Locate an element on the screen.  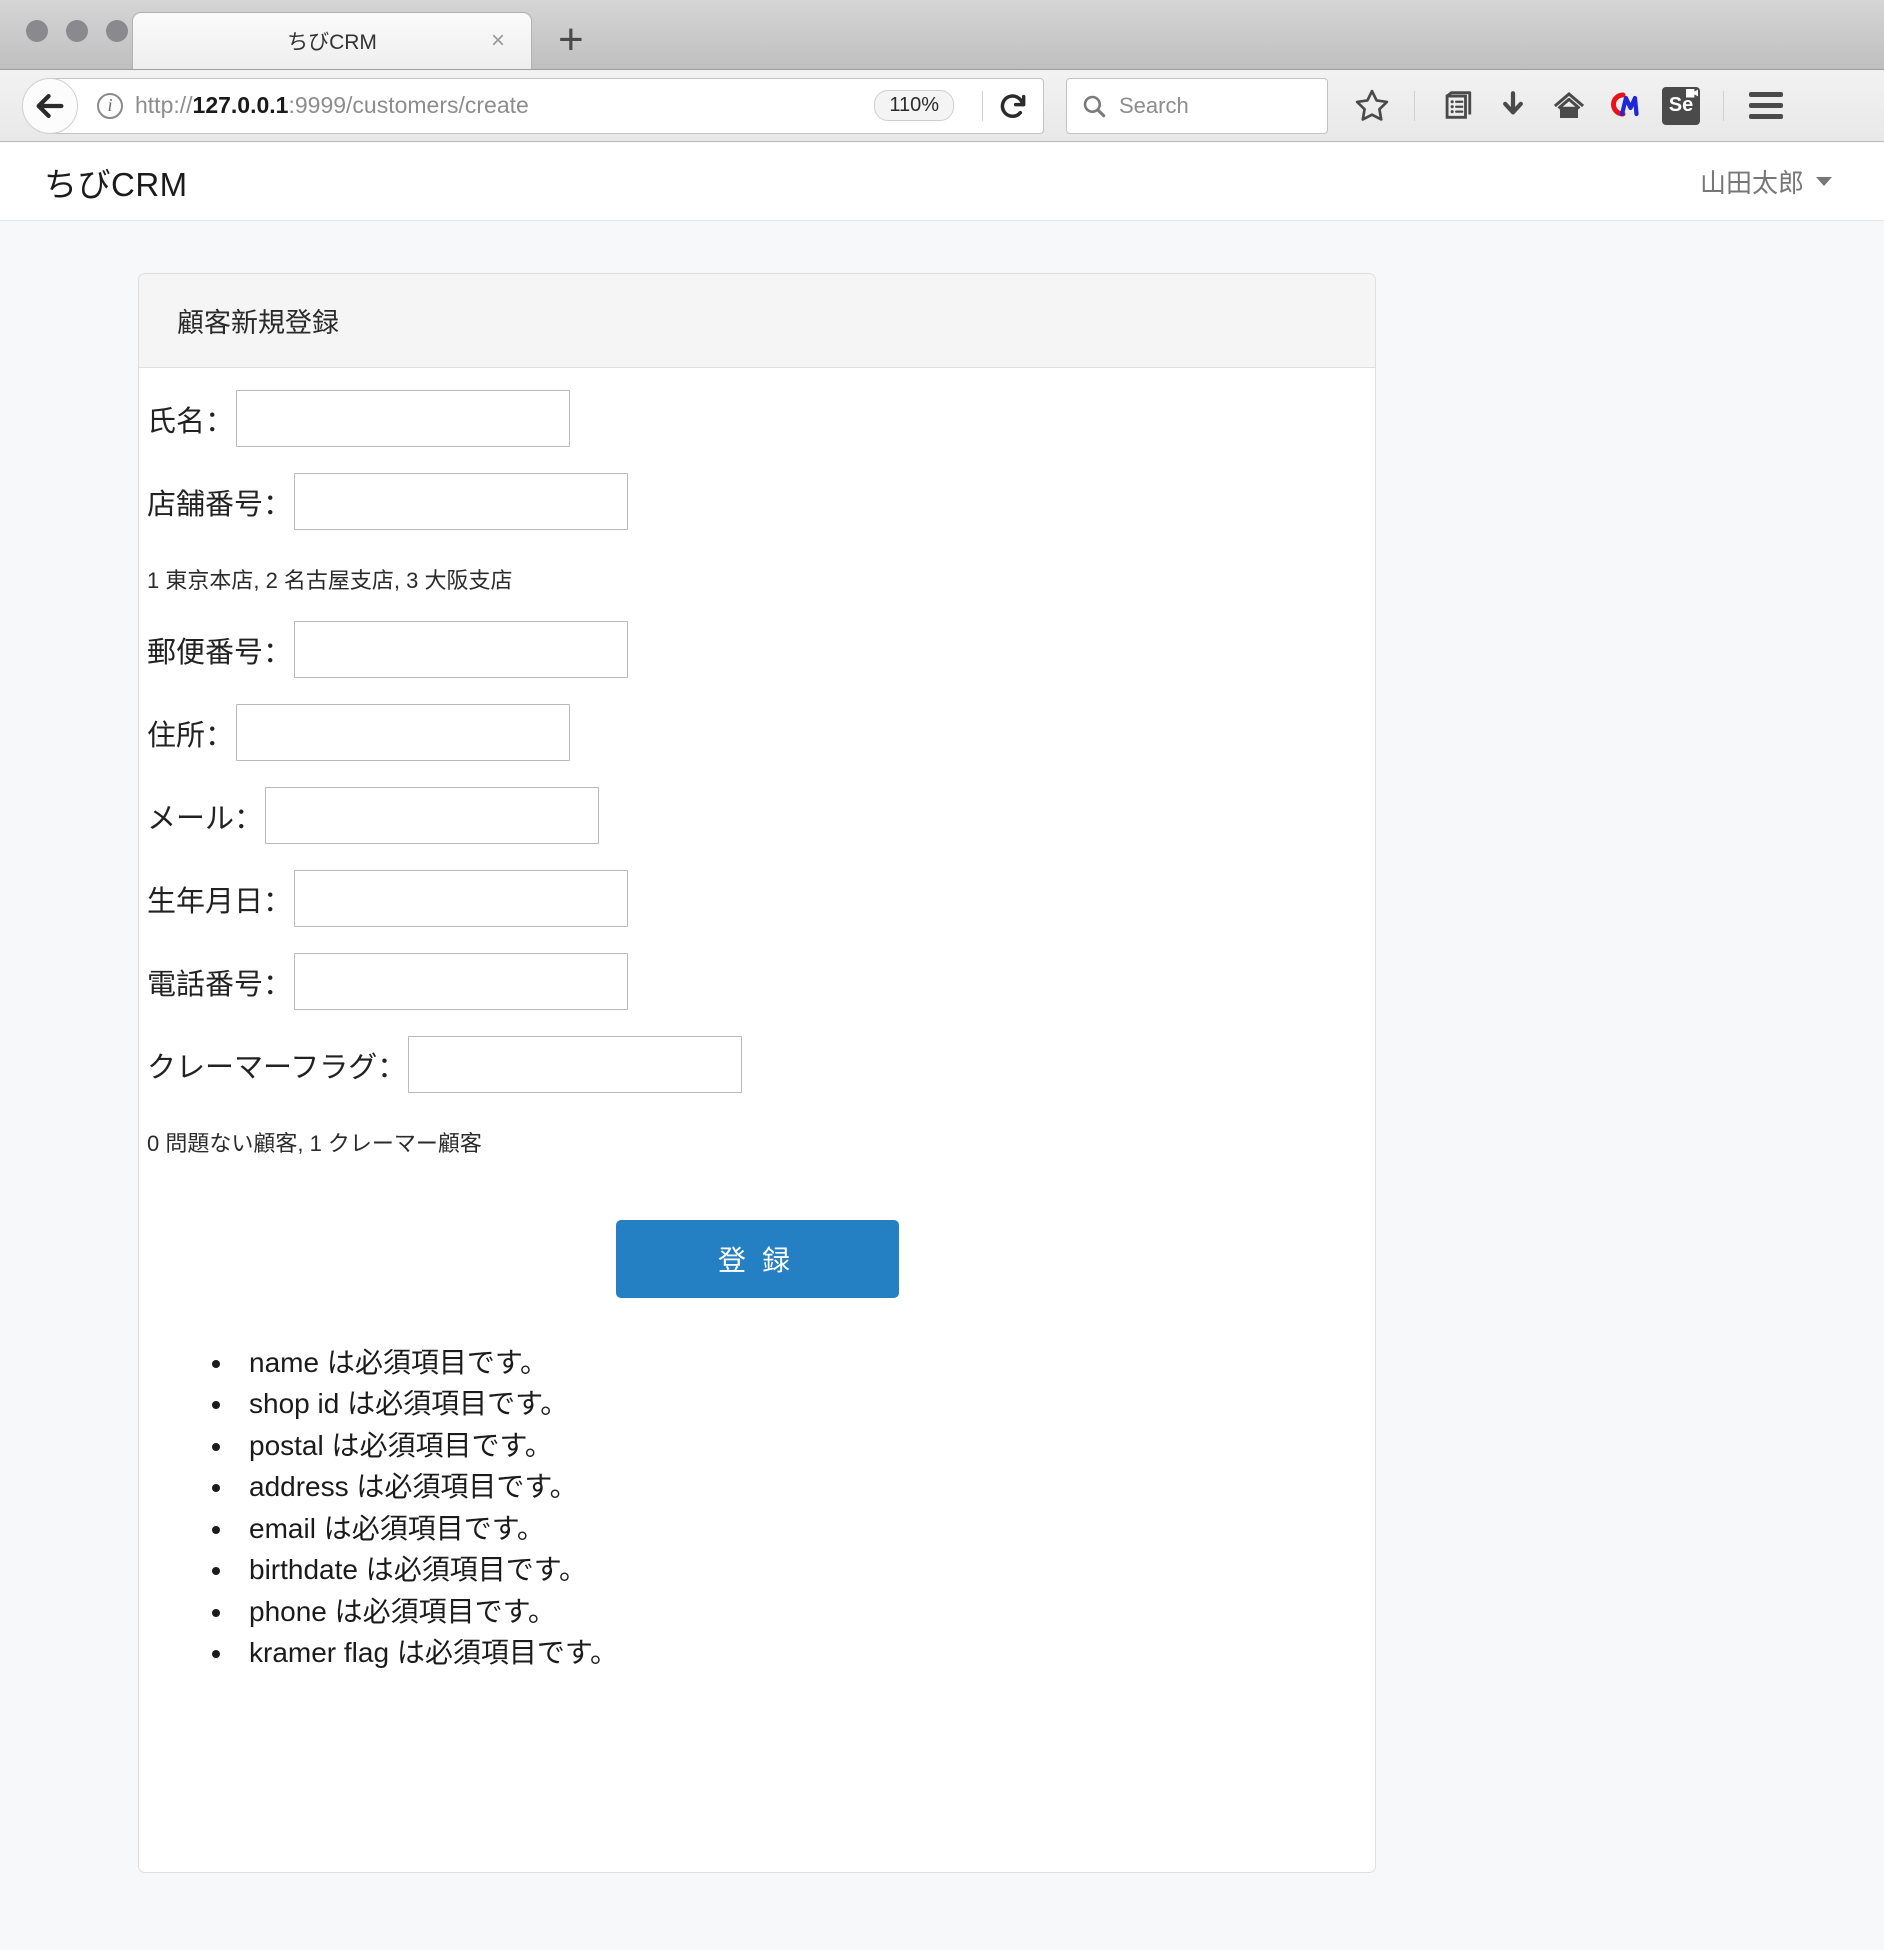
browser-tab: ちびCRM × is located at coordinates (332, 40).